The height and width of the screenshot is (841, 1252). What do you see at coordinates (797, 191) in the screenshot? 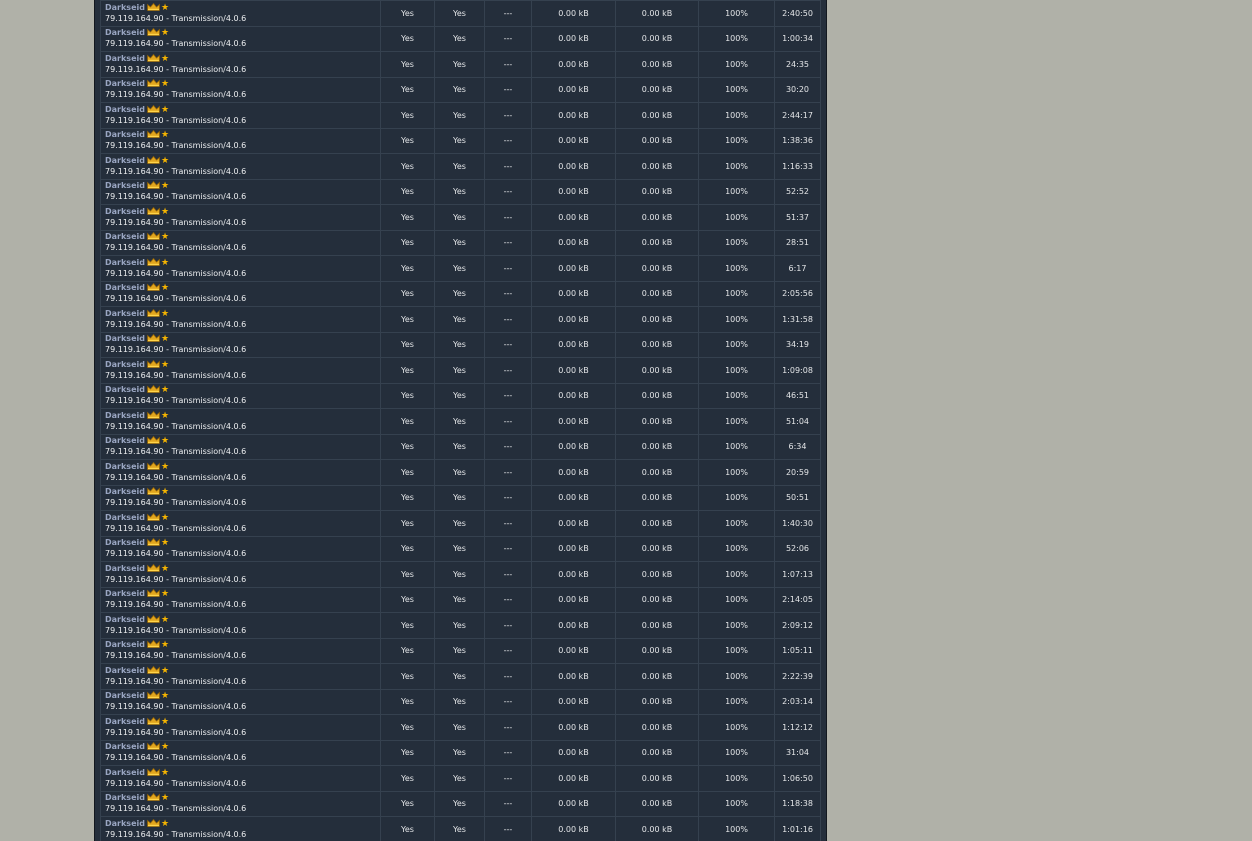
I see `connected-time-cell: 52:52` at bounding box center [797, 191].